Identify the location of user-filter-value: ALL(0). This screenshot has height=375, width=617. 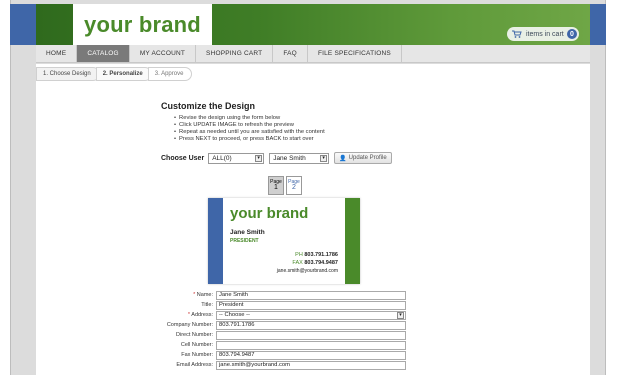
(222, 158).